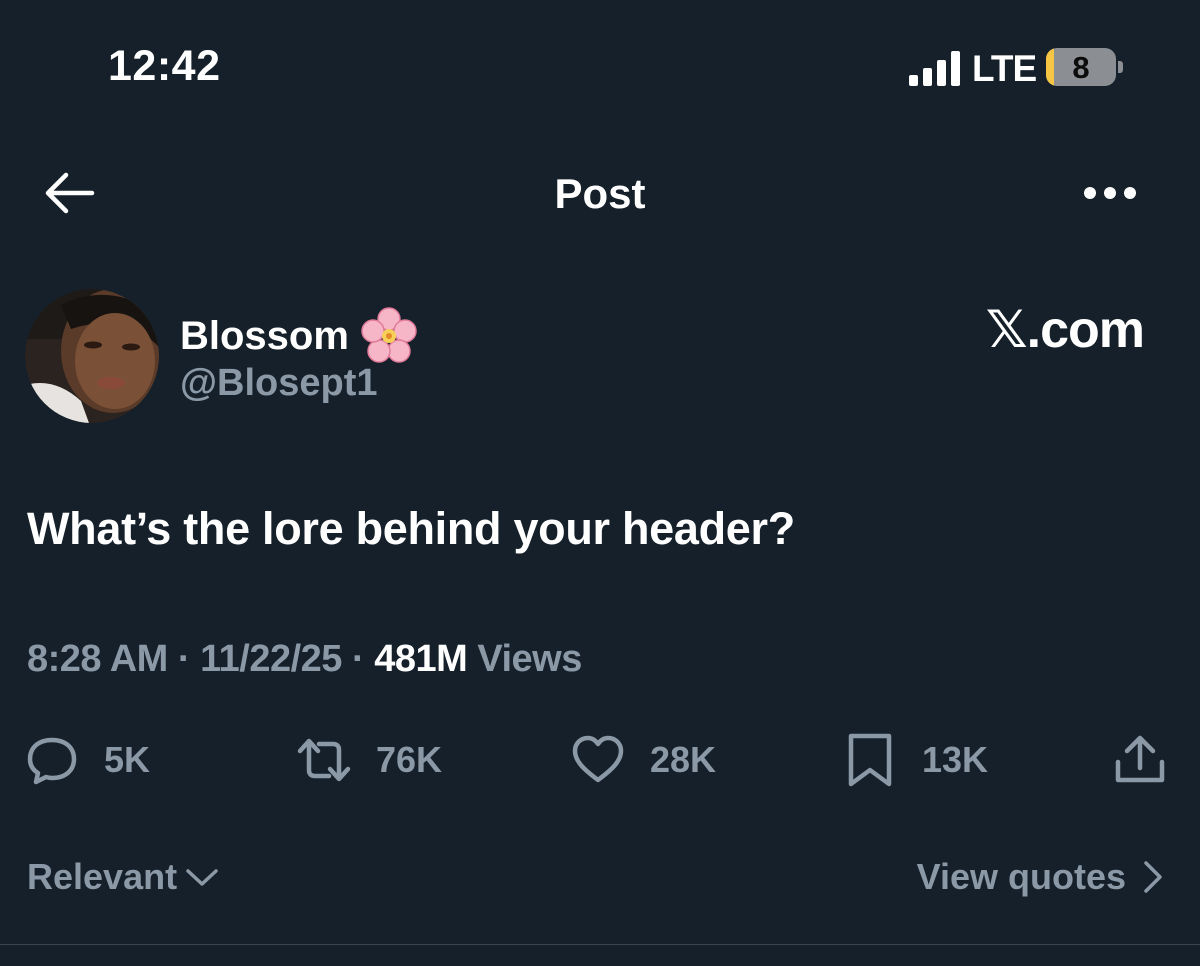 This screenshot has width=1200, height=966. Describe the element at coordinates (1110, 193) in the screenshot. I see `more-options-icon` at that location.